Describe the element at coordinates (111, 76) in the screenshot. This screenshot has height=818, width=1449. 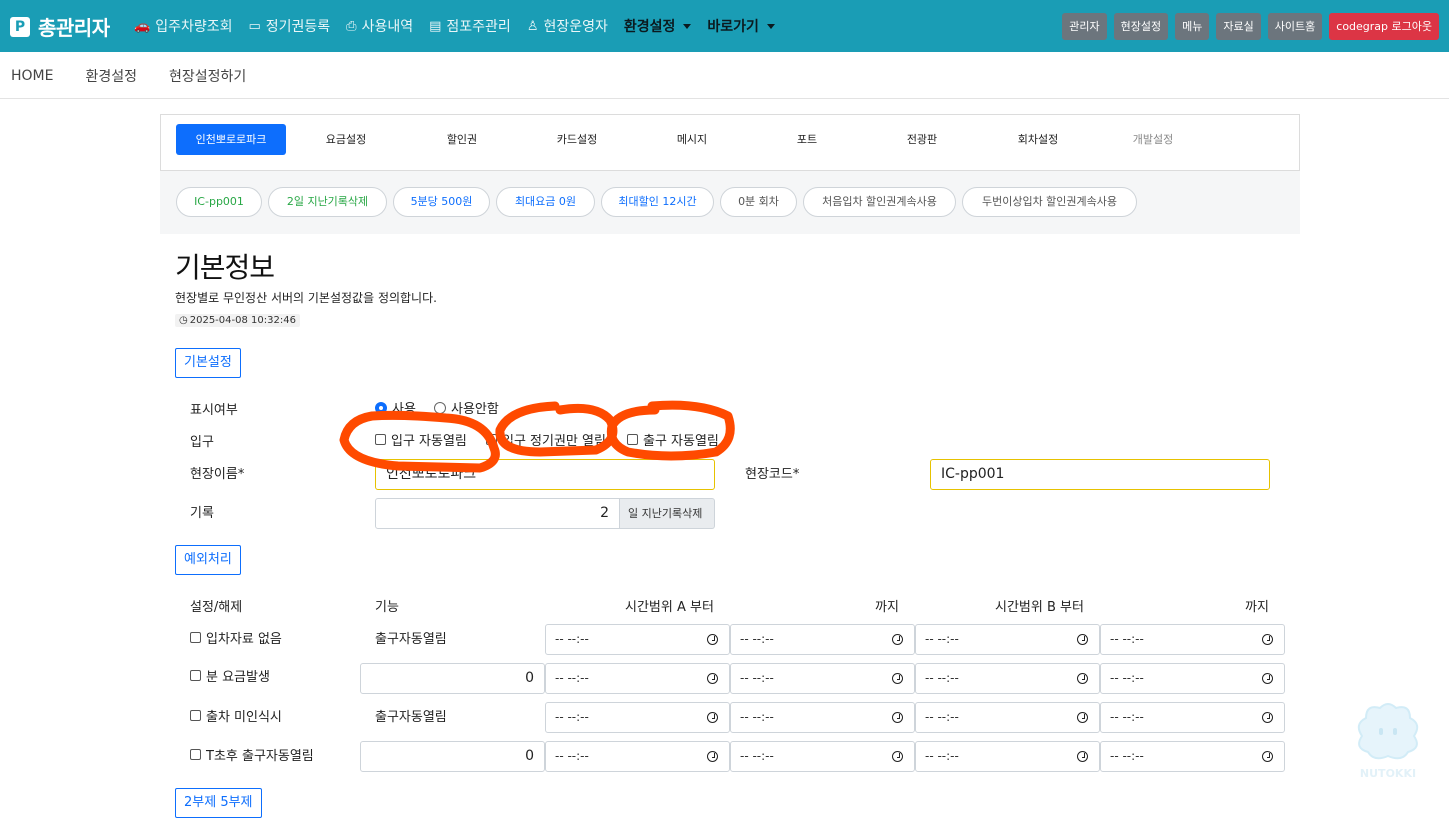
I see `breadcrumb-settings: 환경설정` at that location.